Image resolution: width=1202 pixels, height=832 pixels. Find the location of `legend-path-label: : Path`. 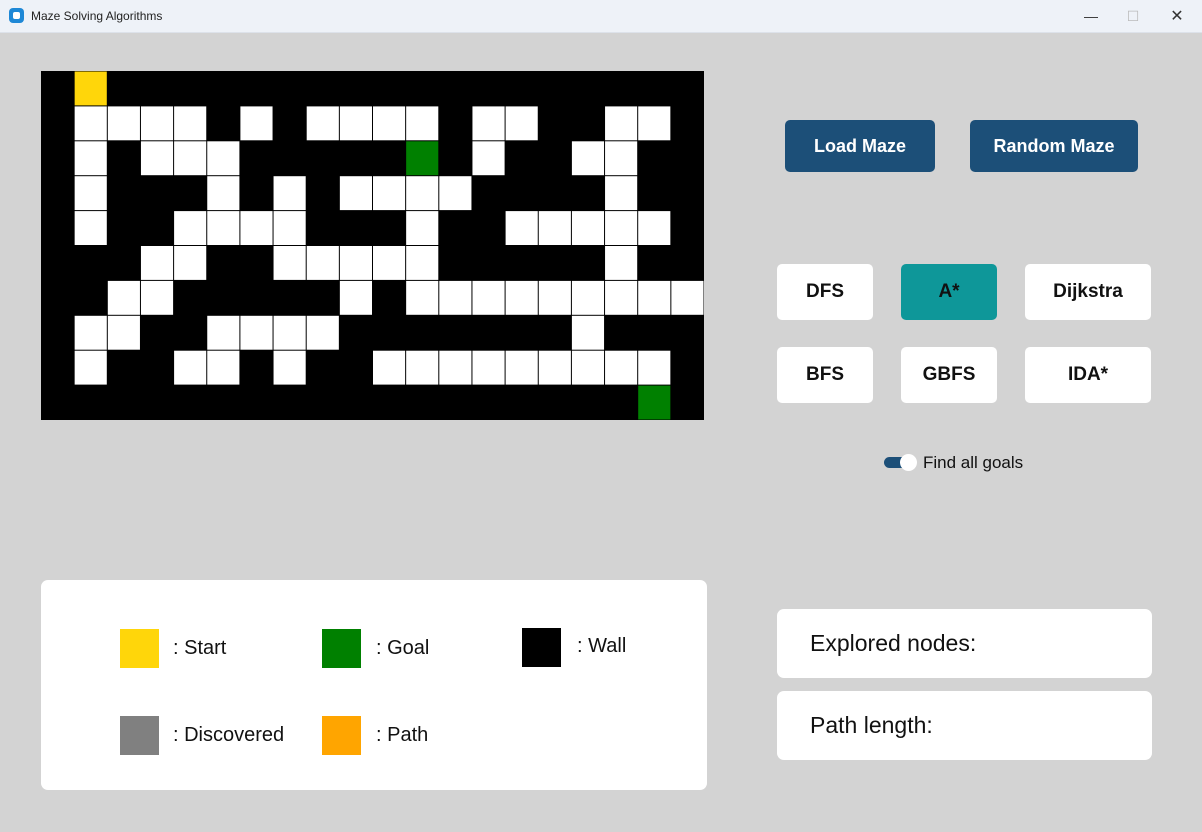

legend-path-label: : Path is located at coordinates (402, 735).